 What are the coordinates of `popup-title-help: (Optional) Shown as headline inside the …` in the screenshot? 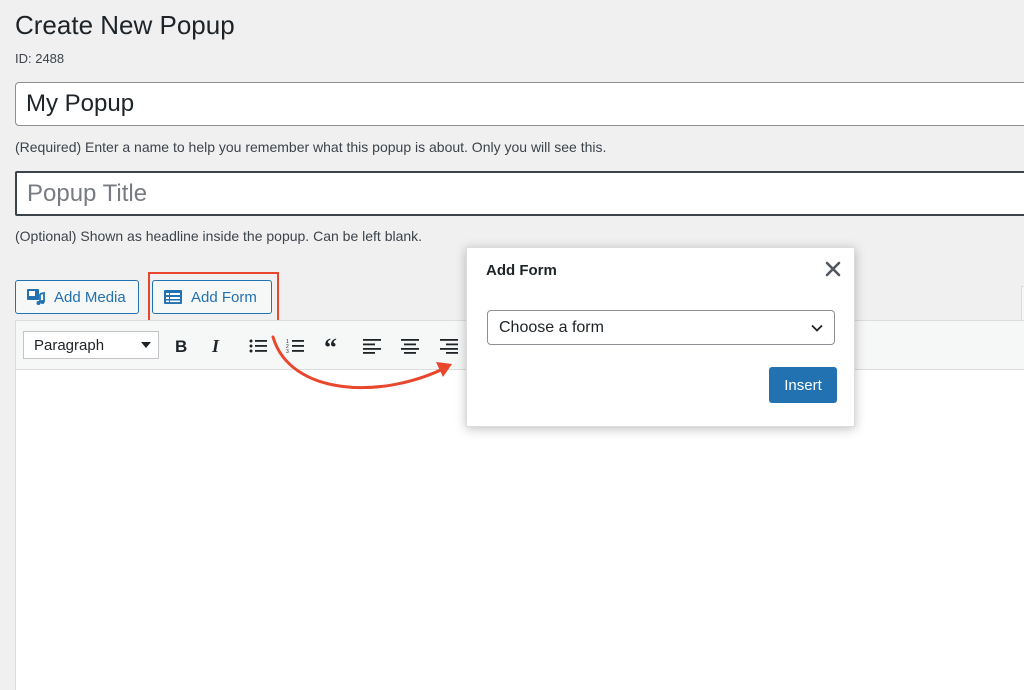 It's located at (219, 236).